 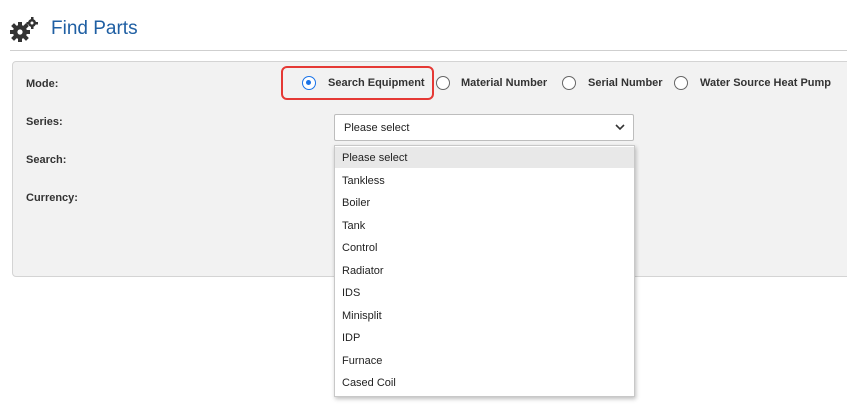 What do you see at coordinates (484, 315) in the screenshot?
I see `dropdown-option-minisplit: Minisplit` at bounding box center [484, 315].